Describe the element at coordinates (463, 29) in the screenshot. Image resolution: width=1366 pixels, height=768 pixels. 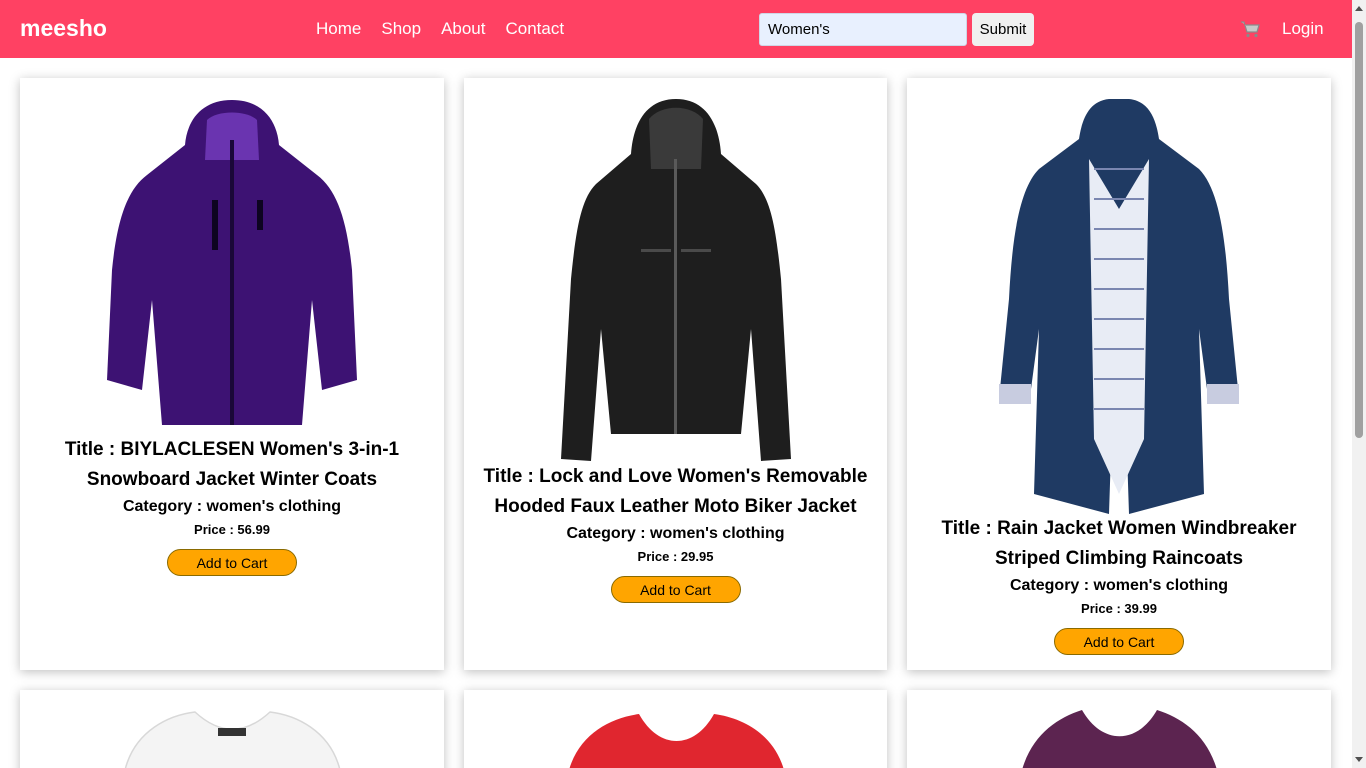
I see `nav-about: About` at that location.